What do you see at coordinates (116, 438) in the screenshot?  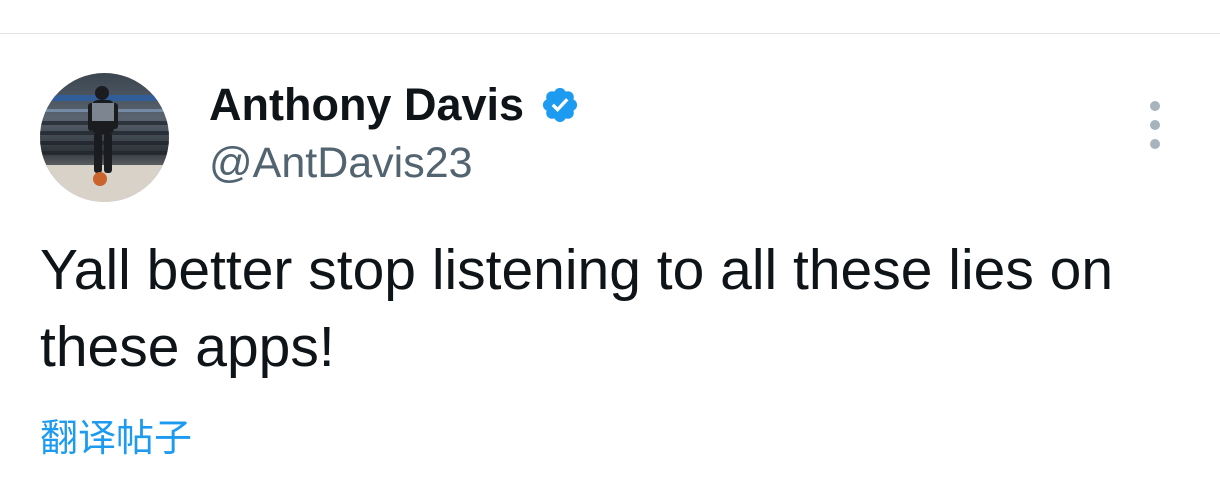 I see `translate-post-link: 翻译帖子` at bounding box center [116, 438].